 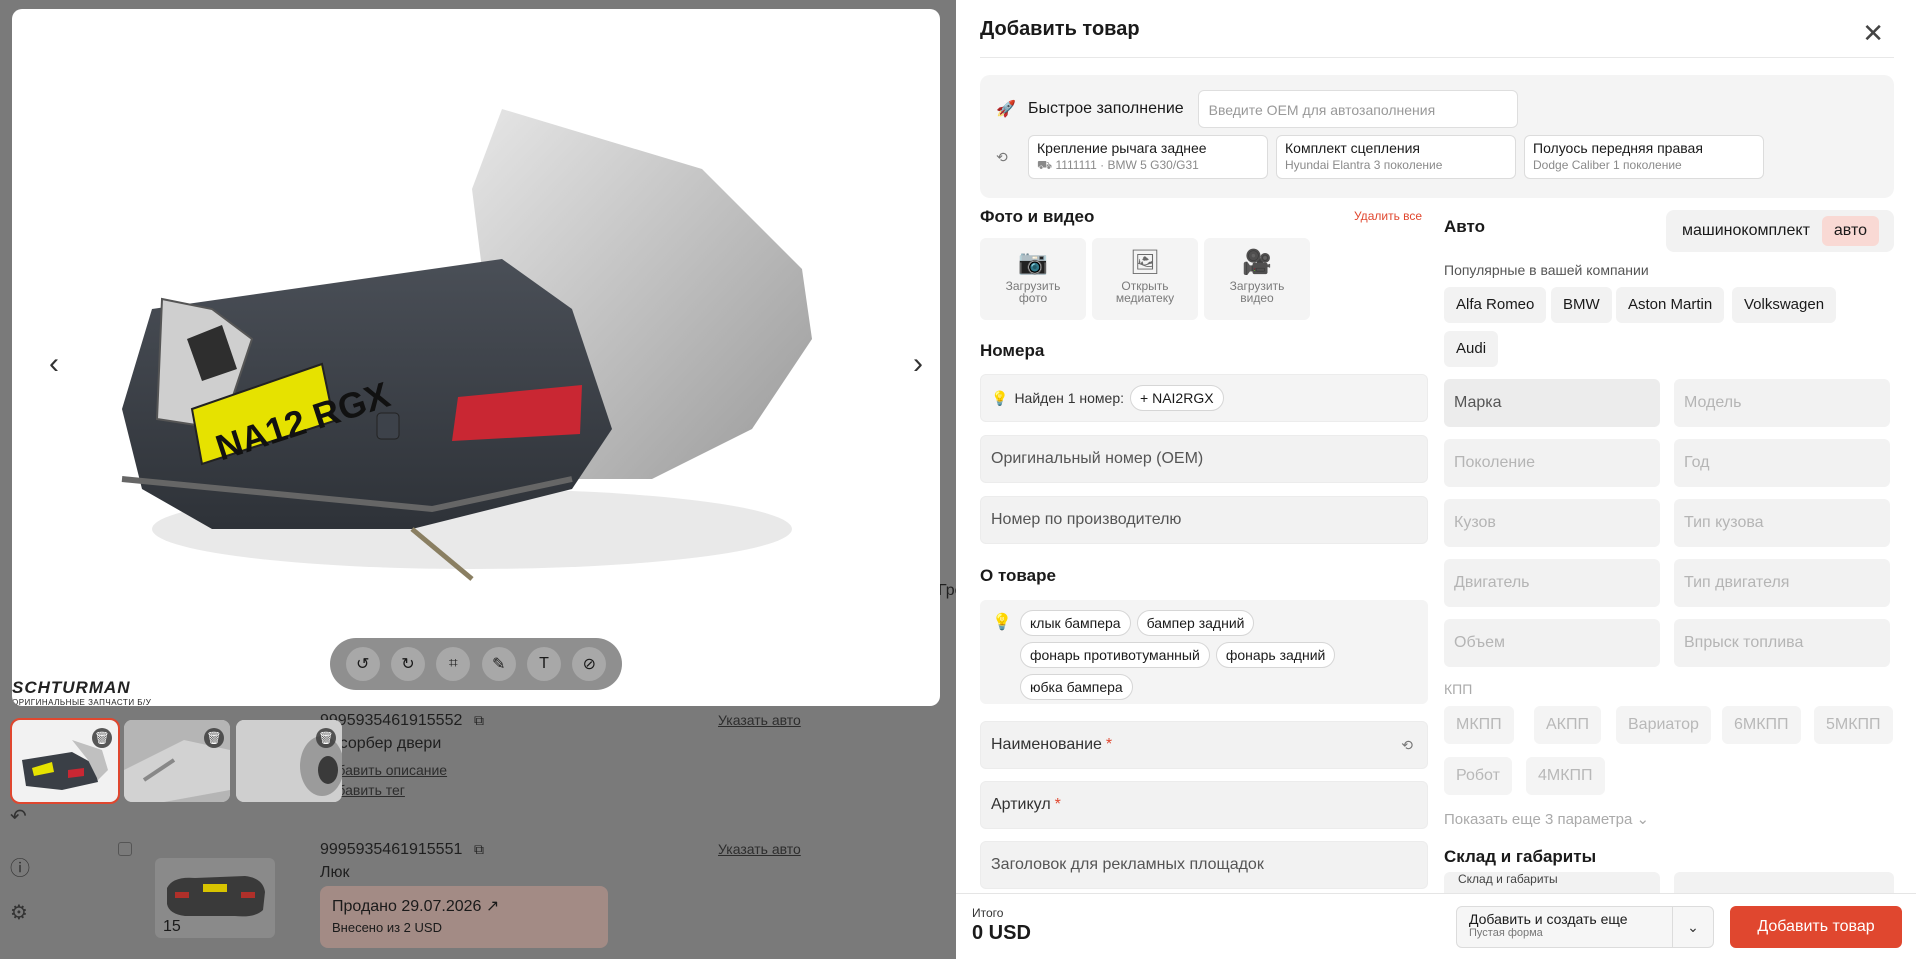 What do you see at coordinates (1177, 398) in the screenshot?
I see `oem-suggestion-chip: + NAI2RGX` at bounding box center [1177, 398].